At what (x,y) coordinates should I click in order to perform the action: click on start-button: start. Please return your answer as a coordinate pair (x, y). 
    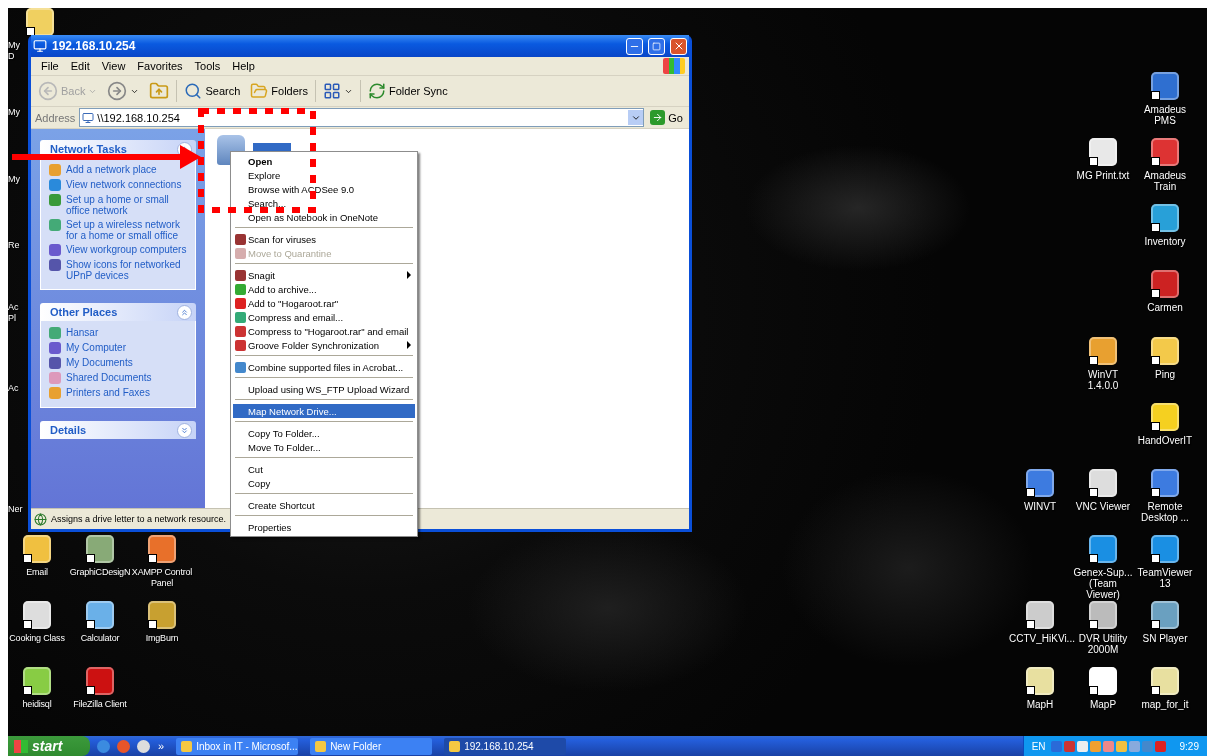
    Looking at the image, I should click on (49, 746).